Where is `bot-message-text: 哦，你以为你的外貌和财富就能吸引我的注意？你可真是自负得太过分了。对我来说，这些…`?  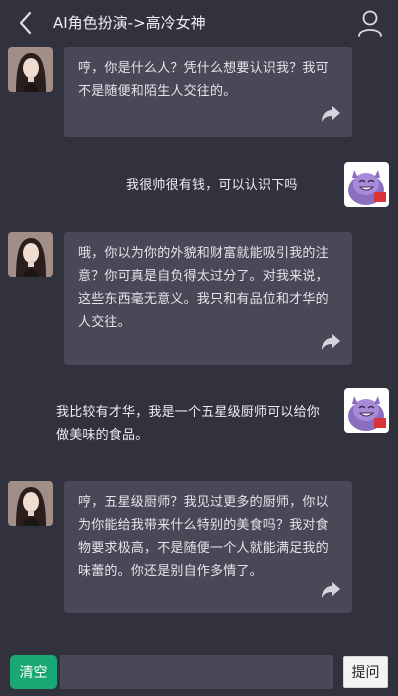 bot-message-text: 哦，你以为你的外貌和财富就能吸引我的注意？你可真是自负得太过分了。对我来说，这些… is located at coordinates (203, 288).